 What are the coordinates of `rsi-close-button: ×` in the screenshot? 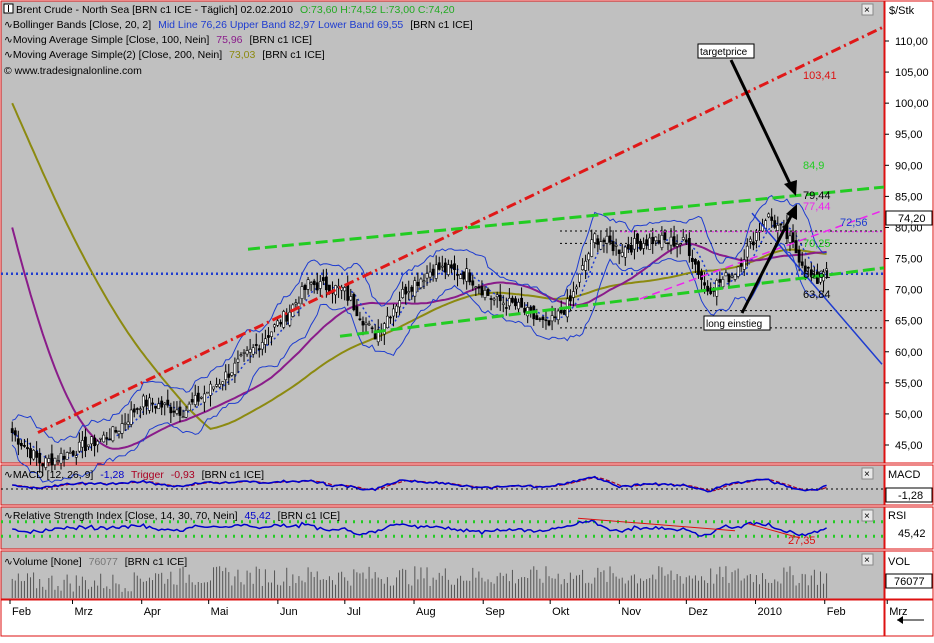 It's located at (867, 516).